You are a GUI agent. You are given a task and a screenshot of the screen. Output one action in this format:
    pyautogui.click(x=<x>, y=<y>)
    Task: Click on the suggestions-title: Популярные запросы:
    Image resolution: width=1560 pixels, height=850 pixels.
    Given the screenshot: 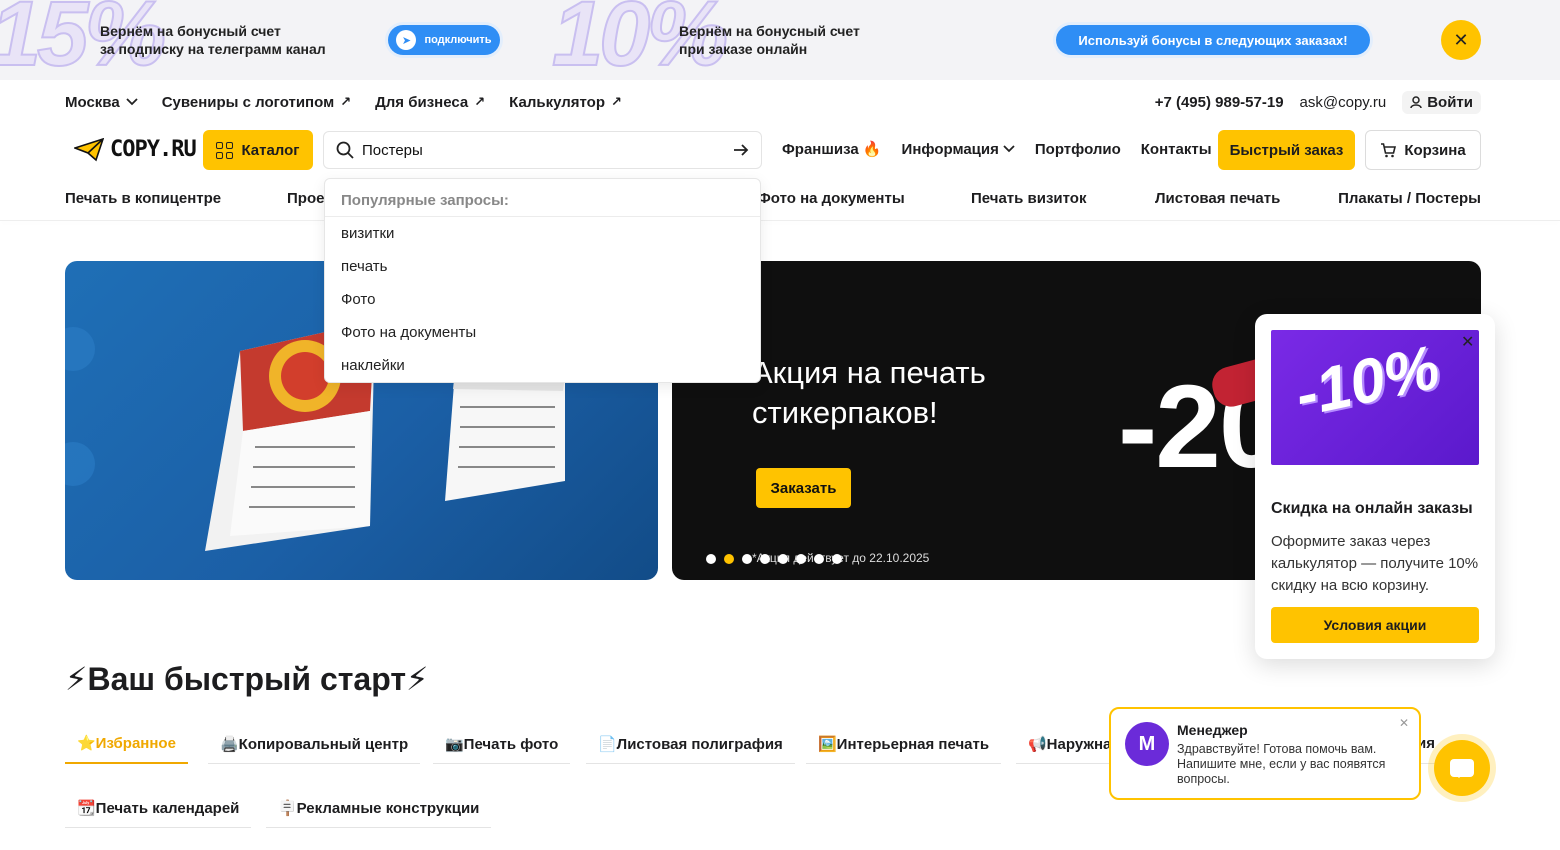 What is the action you would take?
    pyautogui.click(x=542, y=198)
    